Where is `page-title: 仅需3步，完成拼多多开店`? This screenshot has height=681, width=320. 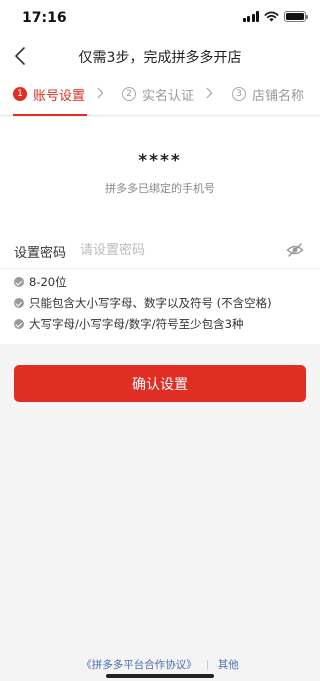
page-title: 仅需3步，完成拼多多开店 is located at coordinates (160, 58).